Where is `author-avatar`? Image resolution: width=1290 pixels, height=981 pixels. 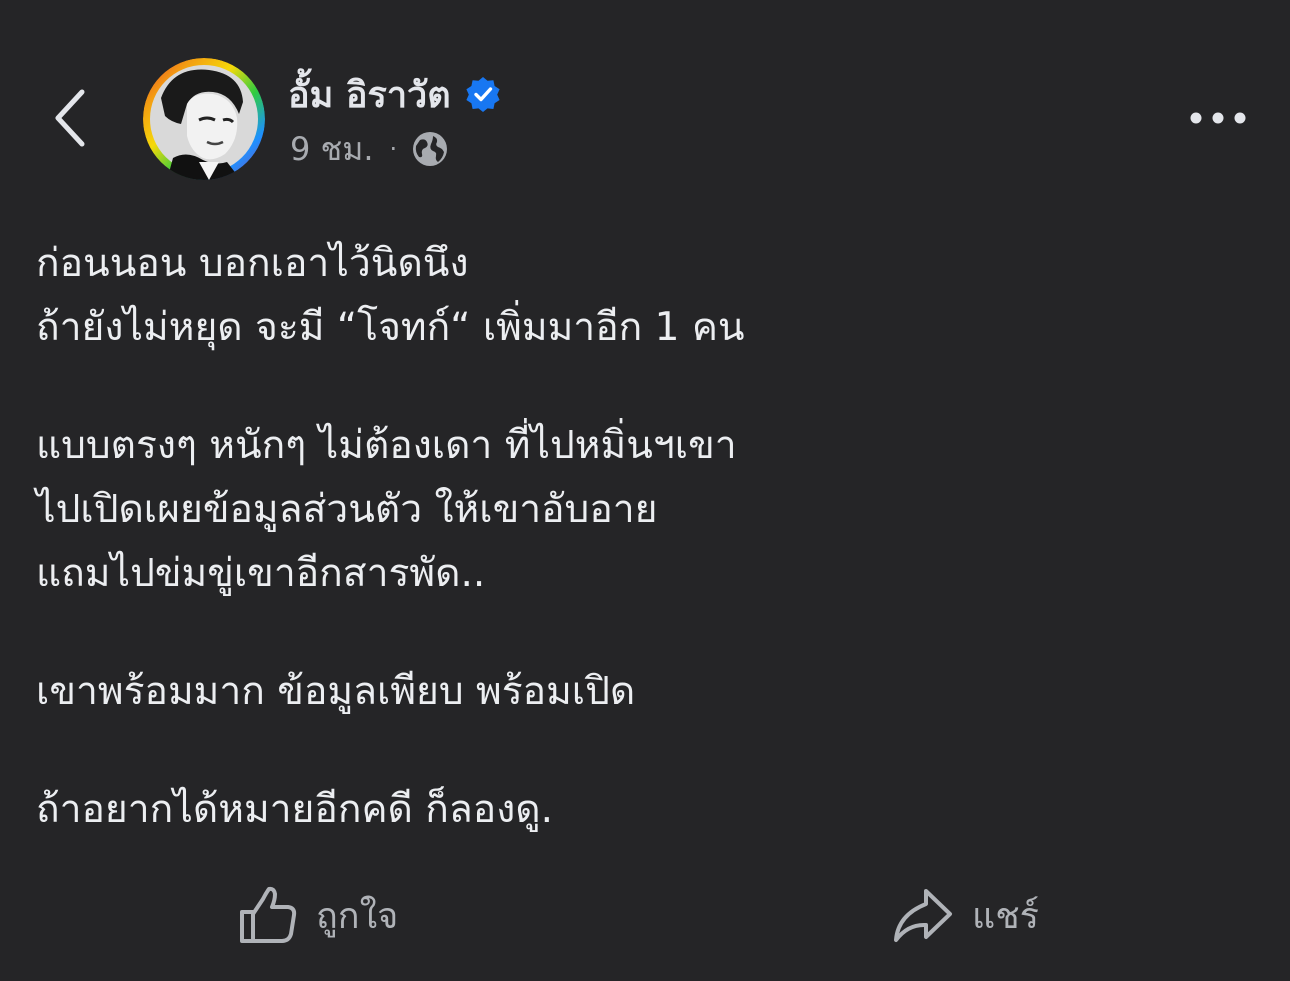
author-avatar is located at coordinates (204, 119).